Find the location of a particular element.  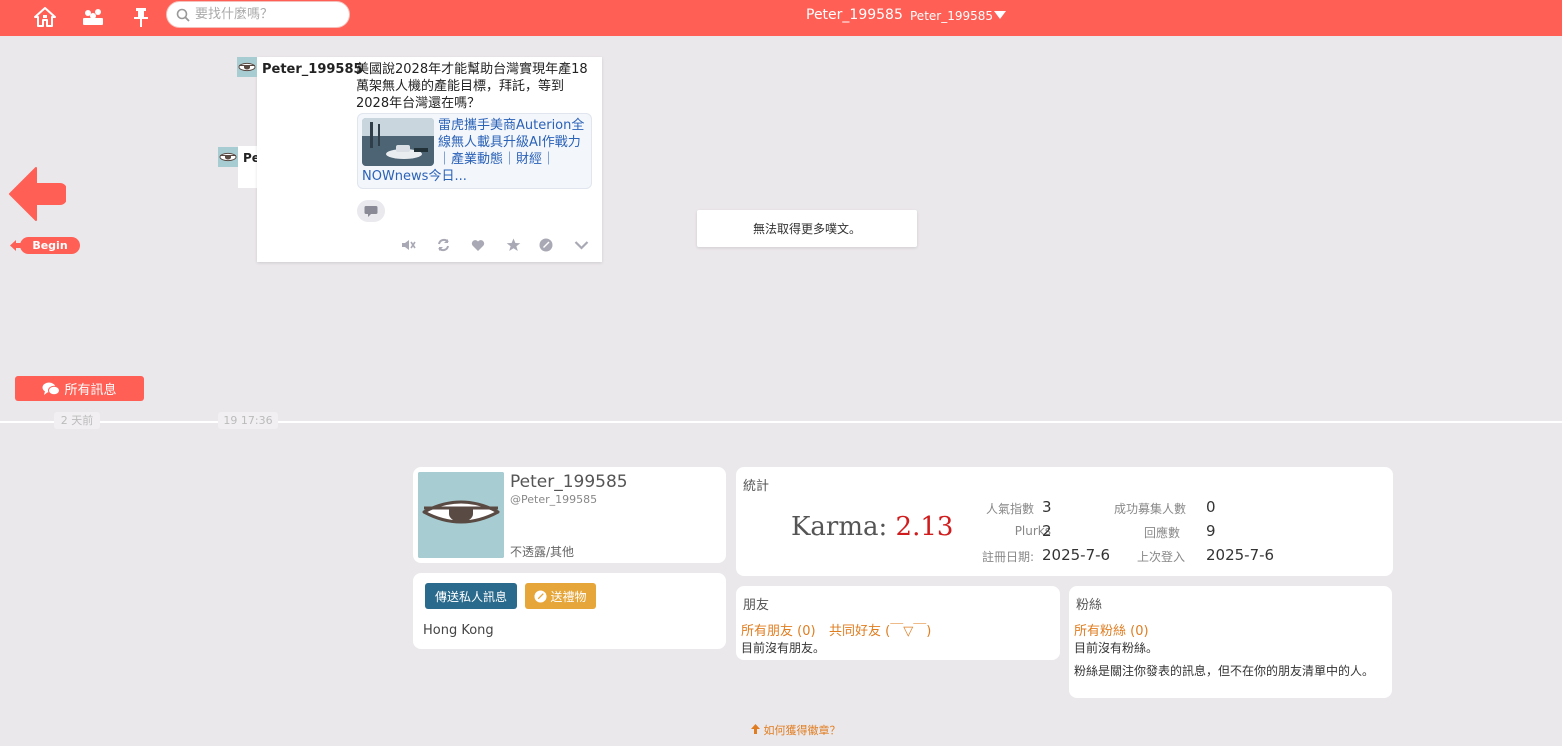

joined-label: 註冊日期: is located at coordinates (1007, 557).